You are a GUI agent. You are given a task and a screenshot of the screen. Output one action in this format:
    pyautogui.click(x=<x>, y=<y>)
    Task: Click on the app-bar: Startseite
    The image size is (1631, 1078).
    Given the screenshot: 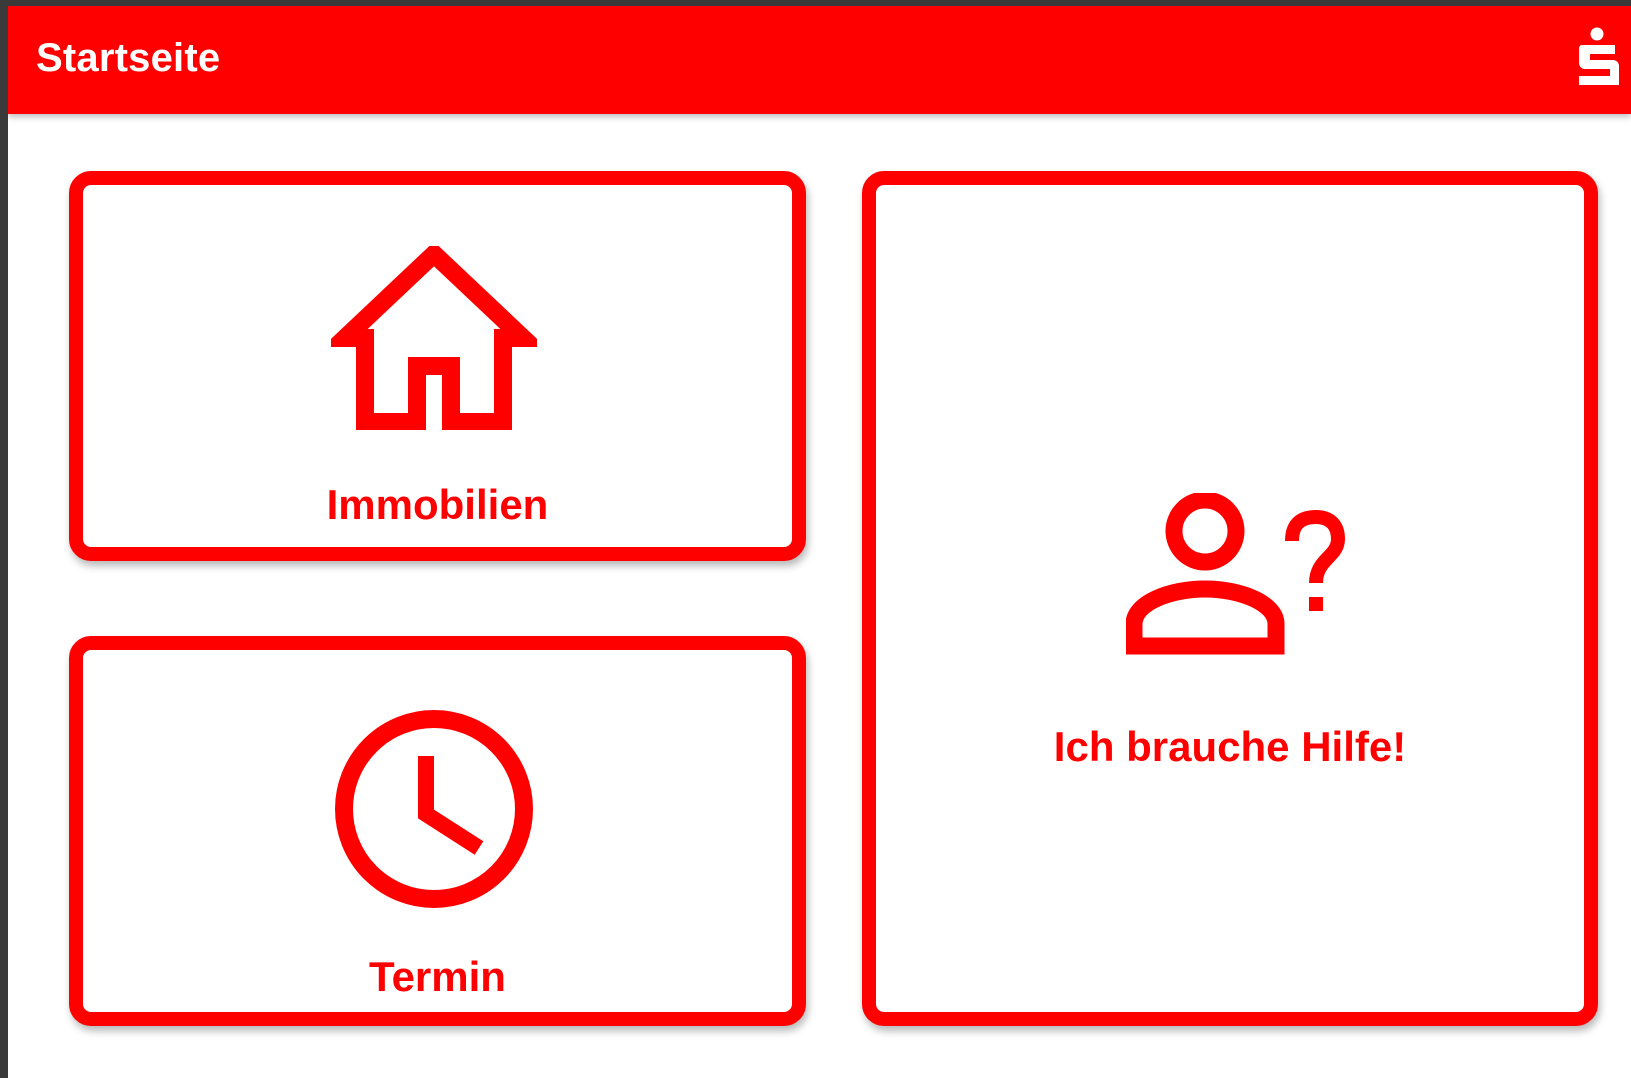 What is the action you would take?
    pyautogui.click(x=819, y=60)
    